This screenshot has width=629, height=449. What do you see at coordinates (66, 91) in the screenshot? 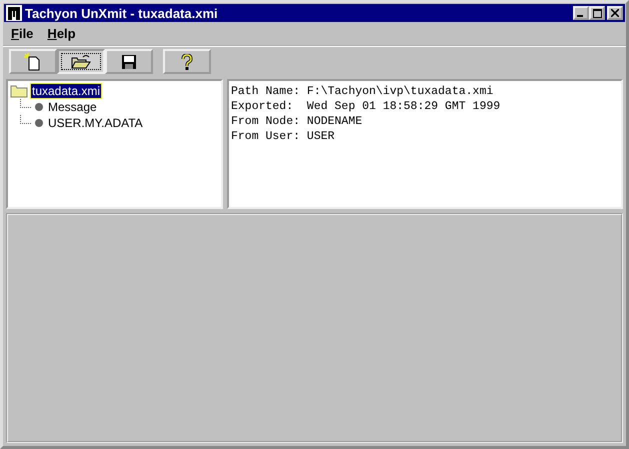
I see `tree-item: tuxadata.xmi` at bounding box center [66, 91].